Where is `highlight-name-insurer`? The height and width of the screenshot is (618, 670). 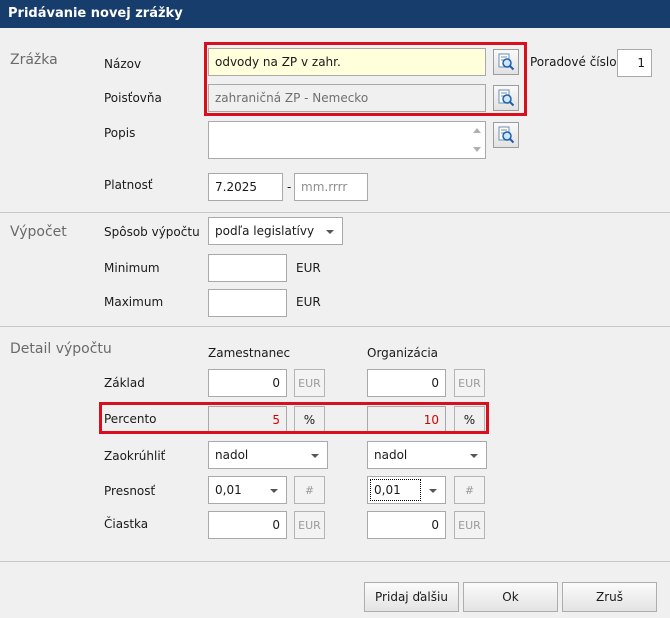 highlight-name-insurer is located at coordinates (365, 79).